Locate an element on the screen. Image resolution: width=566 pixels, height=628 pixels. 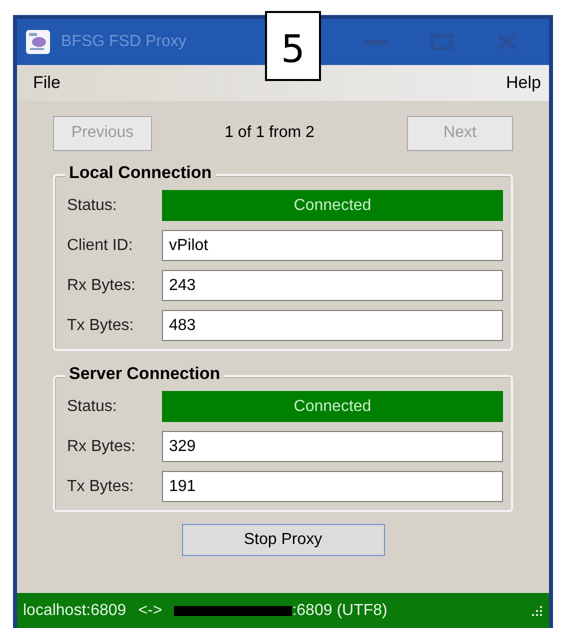
text-field: 243 is located at coordinates (332, 285).